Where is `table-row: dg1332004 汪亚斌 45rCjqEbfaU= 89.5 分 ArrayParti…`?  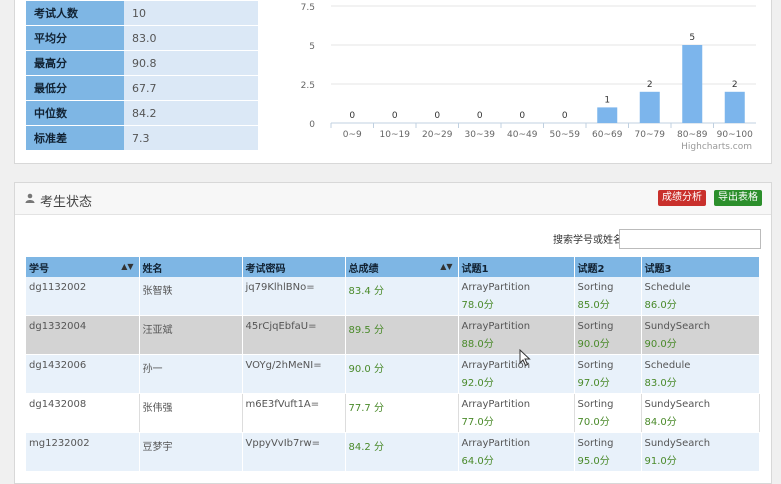 table-row: dg1332004 汪亚斌 45rCjqEbfaU= 89.5 分 ArrayParti… is located at coordinates (393, 335).